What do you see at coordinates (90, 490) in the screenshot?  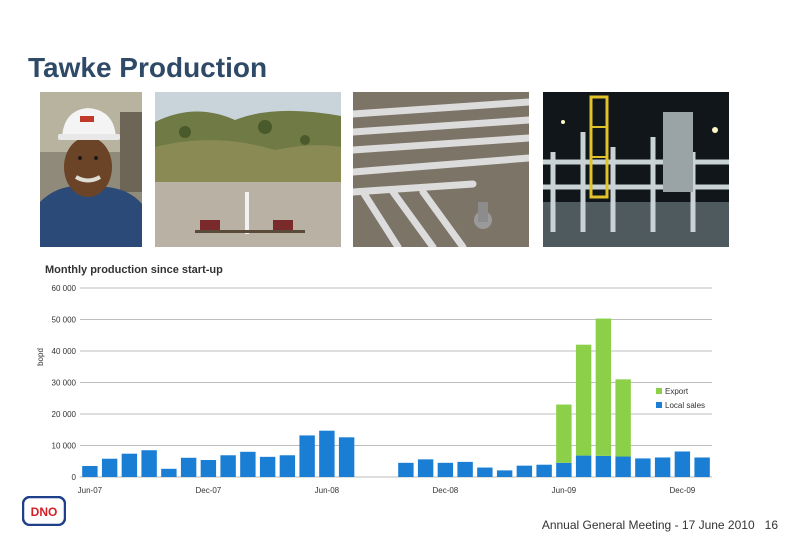 I see `x-tick-label: Jun-07` at bounding box center [90, 490].